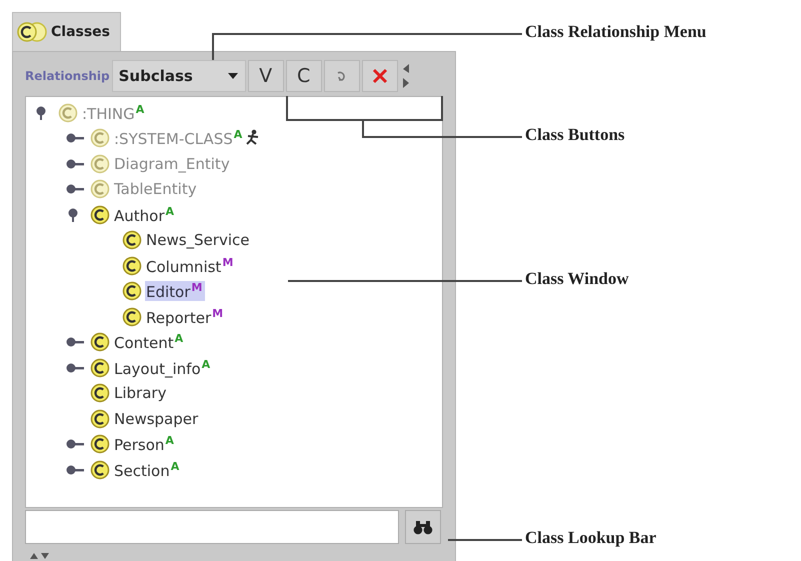 This screenshot has height=561, width=801. Describe the element at coordinates (114, 112) in the screenshot. I see `class-name: :THING$^{A}$` at that location.